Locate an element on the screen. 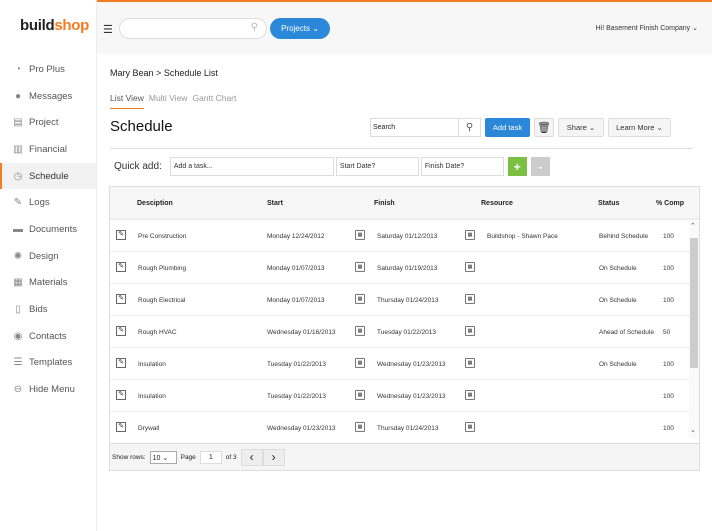 The image size is (712, 531). sidebar-item-hide-menu: ⊖ Hide Menu is located at coordinates (48, 389).